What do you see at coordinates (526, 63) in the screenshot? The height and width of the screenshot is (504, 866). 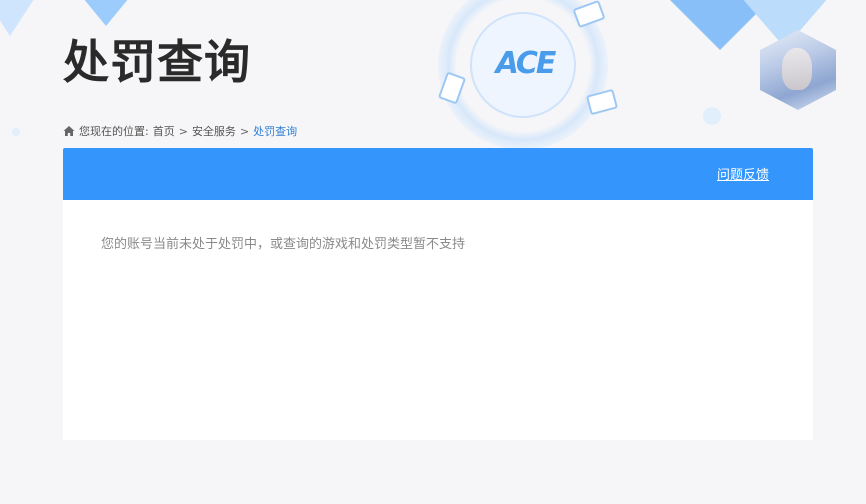 I see `ace-logo: ACE` at bounding box center [526, 63].